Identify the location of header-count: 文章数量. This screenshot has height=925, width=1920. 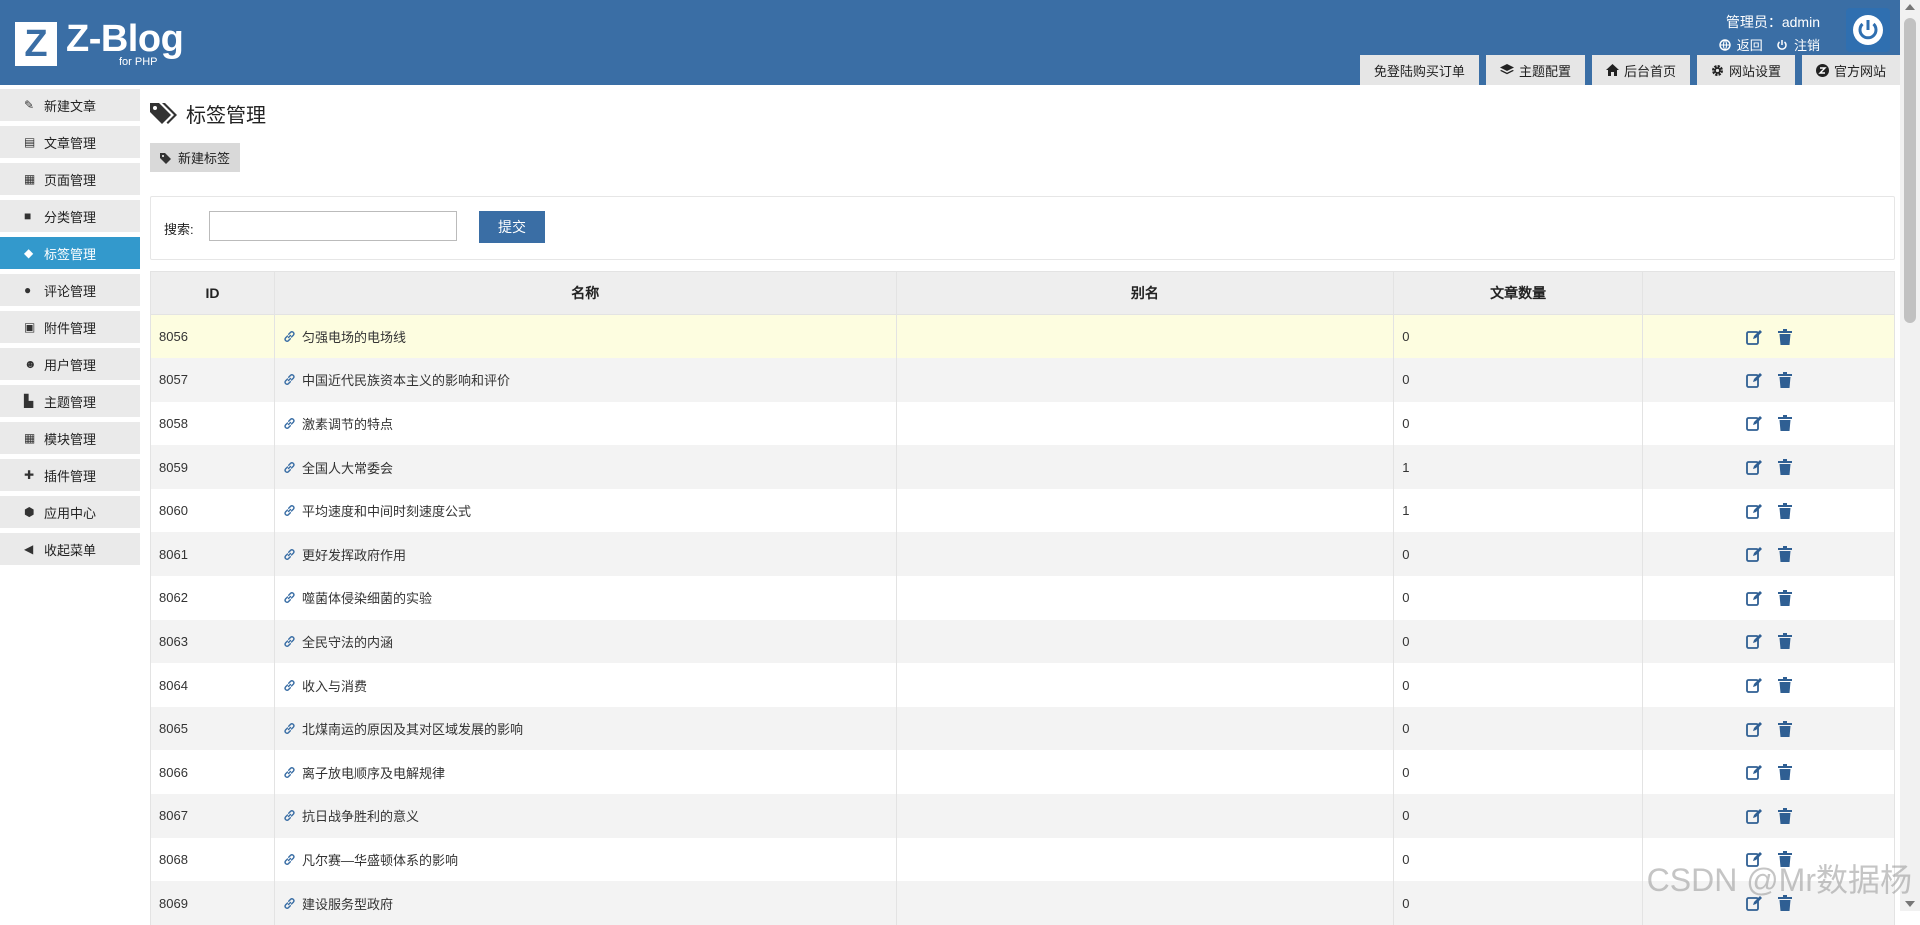
(1518, 293).